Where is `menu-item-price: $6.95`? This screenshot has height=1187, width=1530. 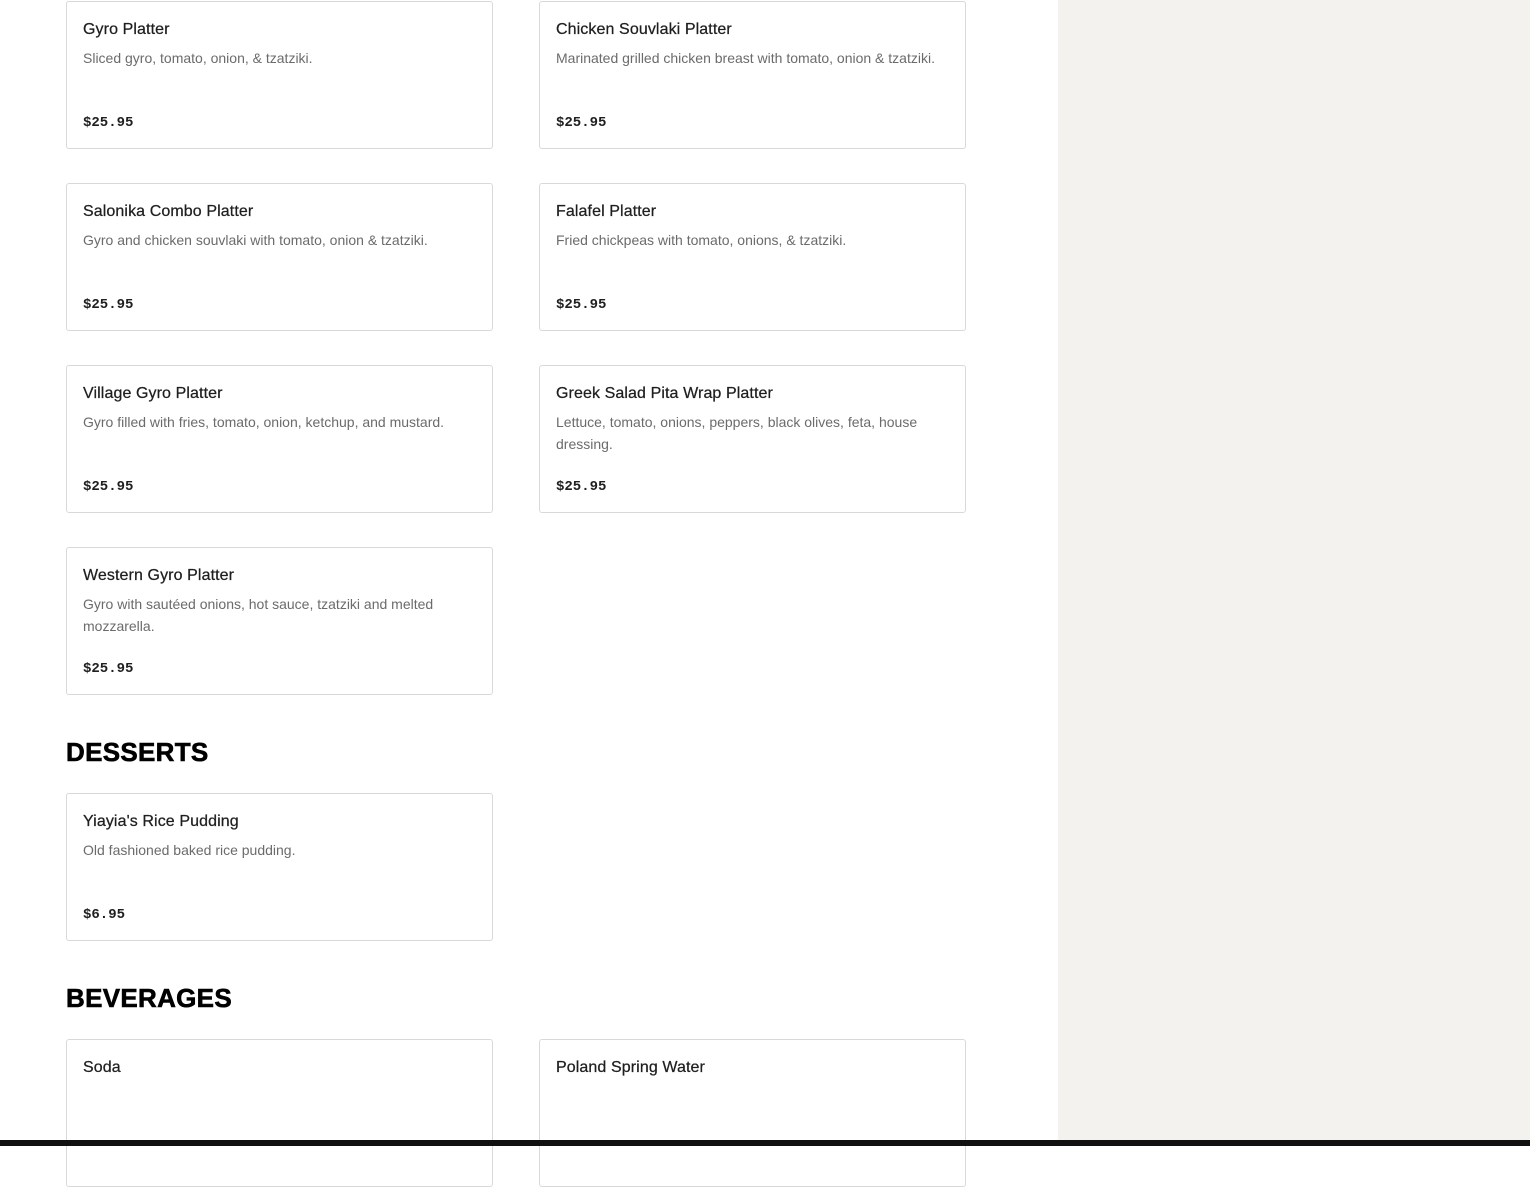 menu-item-price: $6.95 is located at coordinates (104, 915).